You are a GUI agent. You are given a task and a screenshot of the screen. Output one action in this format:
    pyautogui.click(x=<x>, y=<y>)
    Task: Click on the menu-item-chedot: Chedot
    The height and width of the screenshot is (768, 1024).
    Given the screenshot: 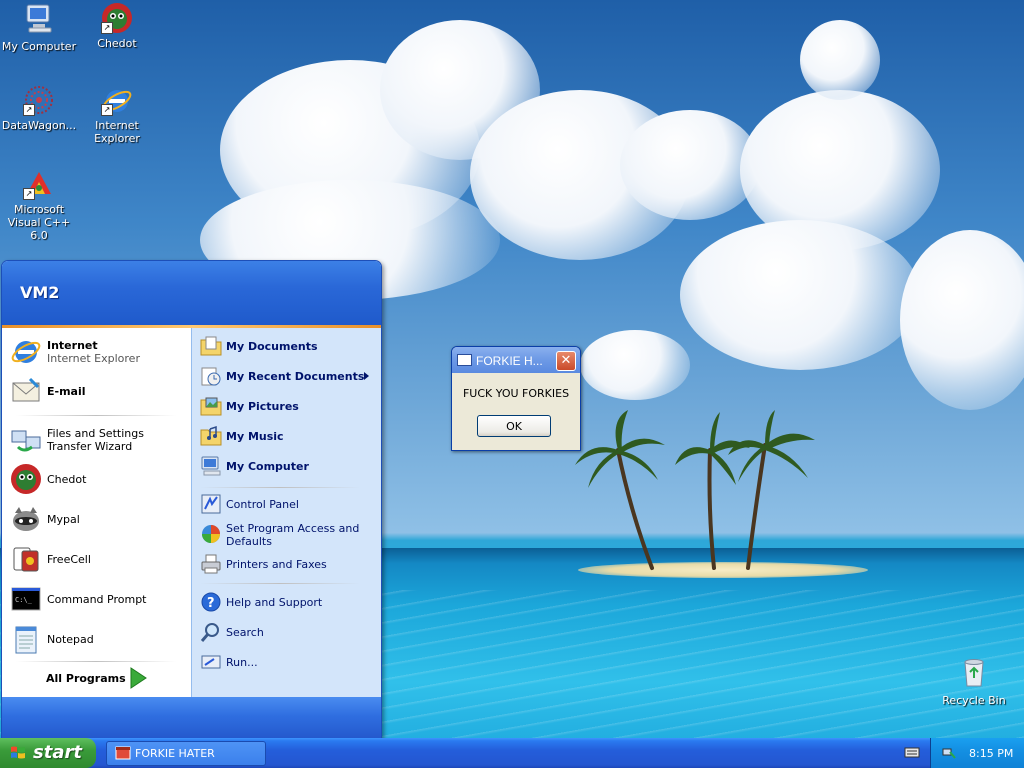 What is the action you would take?
    pyautogui.click(x=98, y=479)
    